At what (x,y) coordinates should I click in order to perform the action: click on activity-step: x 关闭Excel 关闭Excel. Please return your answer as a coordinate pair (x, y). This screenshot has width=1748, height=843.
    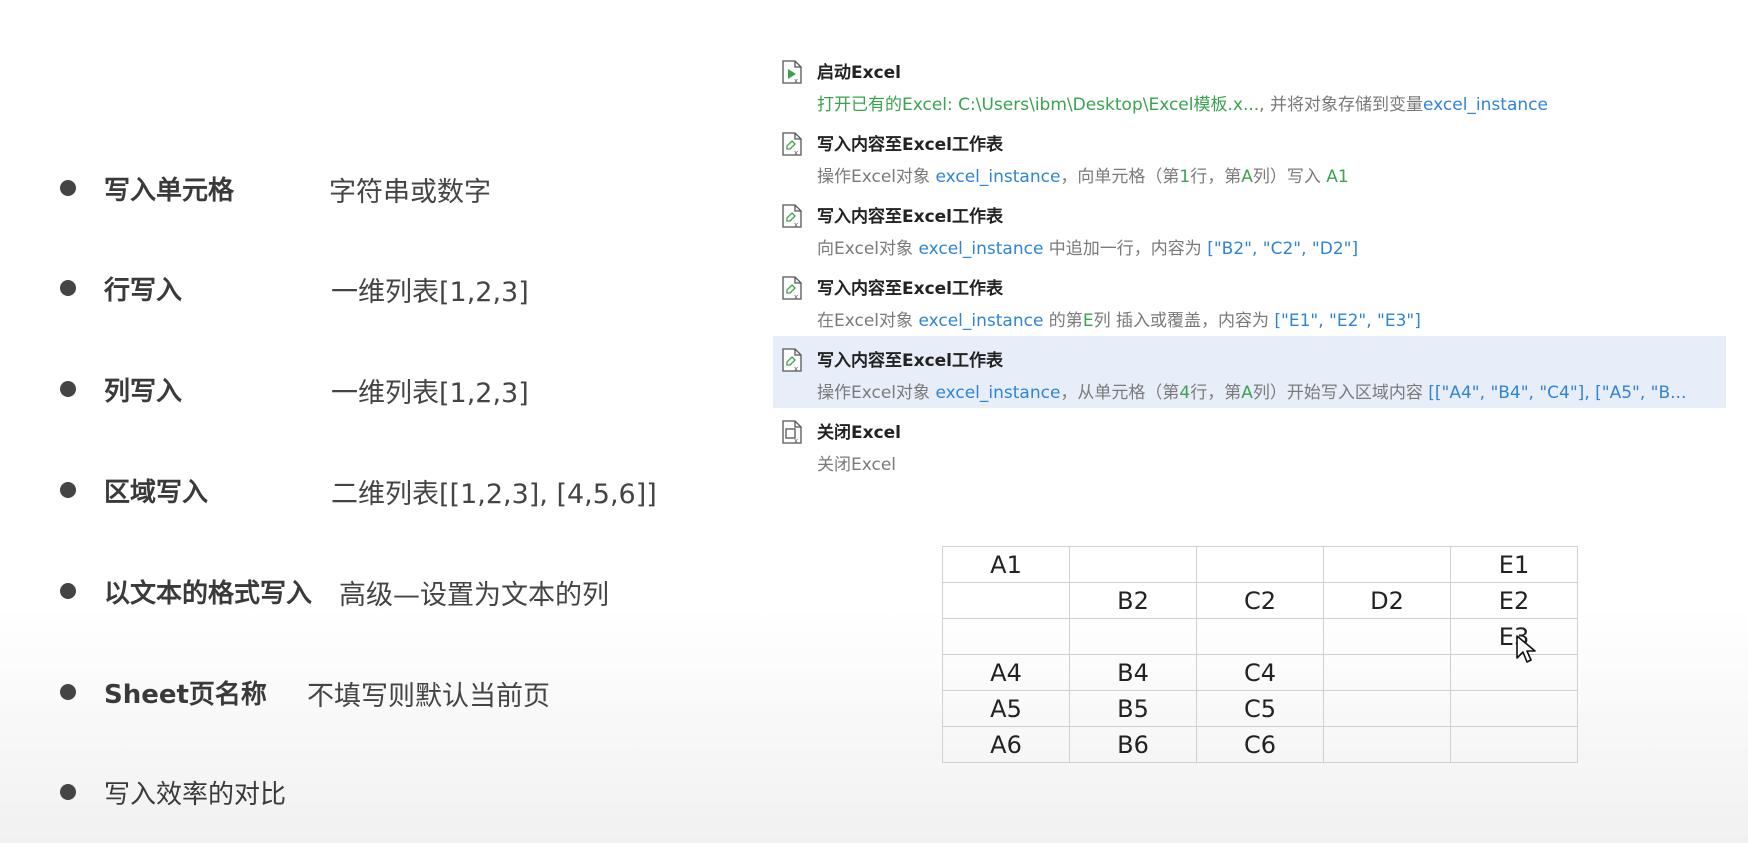
    Looking at the image, I should click on (1249, 444).